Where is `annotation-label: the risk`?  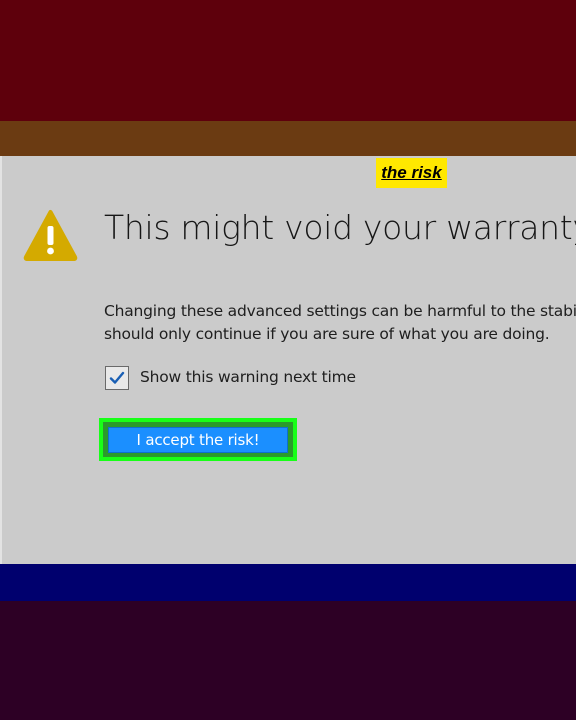
annotation-label: the risk is located at coordinates (411, 173).